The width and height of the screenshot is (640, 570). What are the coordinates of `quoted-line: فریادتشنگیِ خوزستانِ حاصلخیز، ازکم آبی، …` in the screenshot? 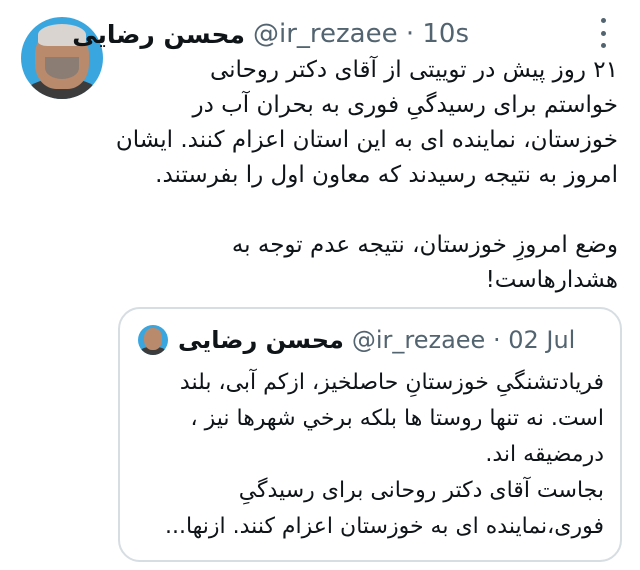 It's located at (391, 382).